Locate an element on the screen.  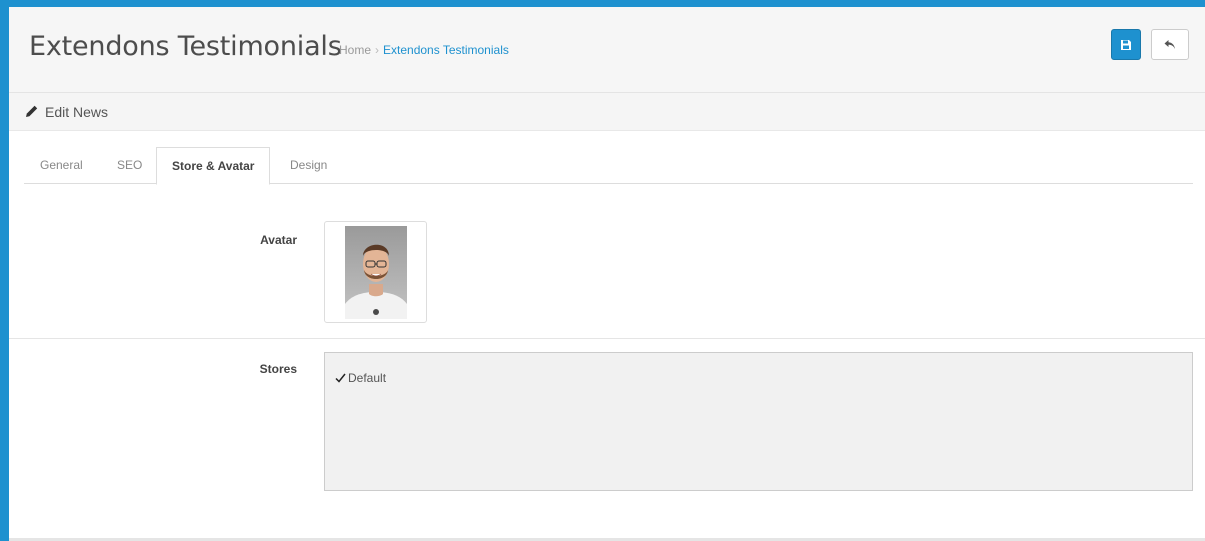
store-option-default: Default is located at coordinates (360, 378).